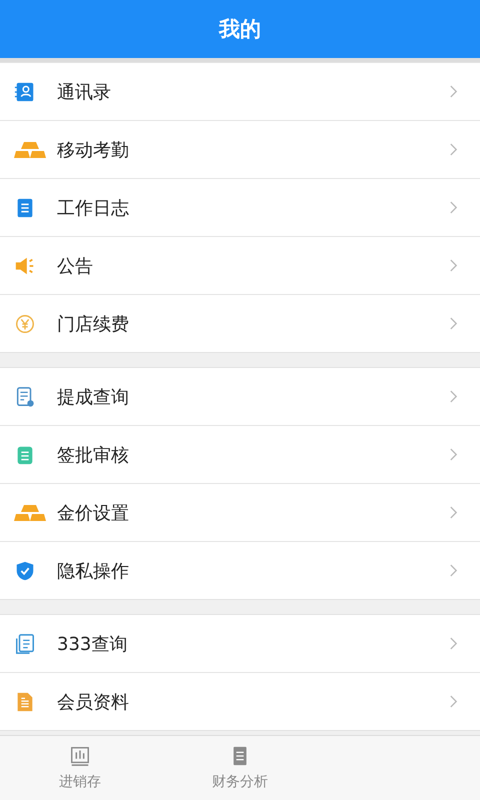 The image size is (480, 800). I want to click on menu-item: 会员资料, so click(240, 701).